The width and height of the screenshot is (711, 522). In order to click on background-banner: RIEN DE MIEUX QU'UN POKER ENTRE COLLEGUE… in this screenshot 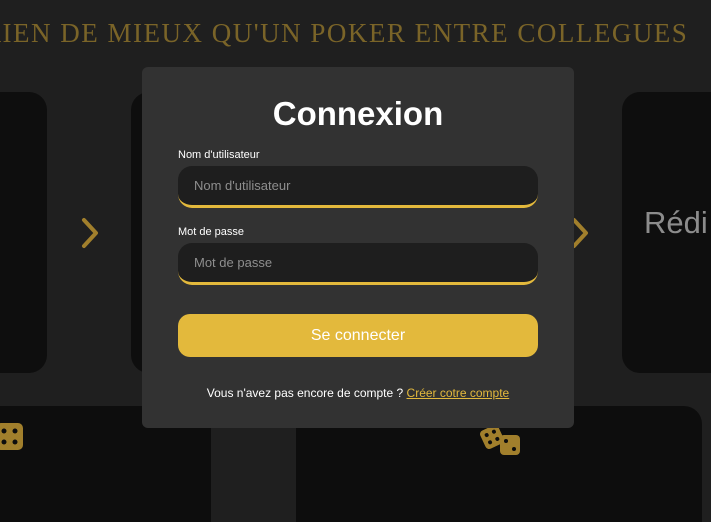, I will do `click(355, 33)`.